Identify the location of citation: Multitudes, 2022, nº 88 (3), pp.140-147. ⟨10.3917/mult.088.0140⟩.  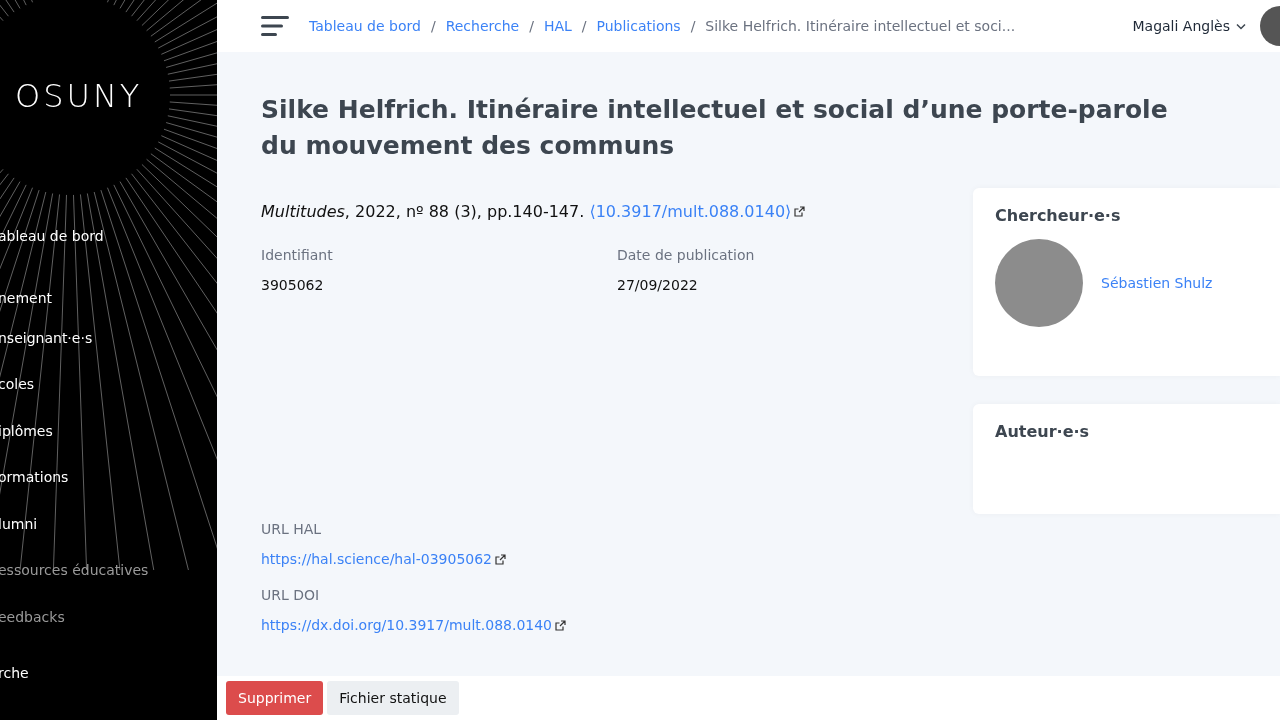
(617, 211).